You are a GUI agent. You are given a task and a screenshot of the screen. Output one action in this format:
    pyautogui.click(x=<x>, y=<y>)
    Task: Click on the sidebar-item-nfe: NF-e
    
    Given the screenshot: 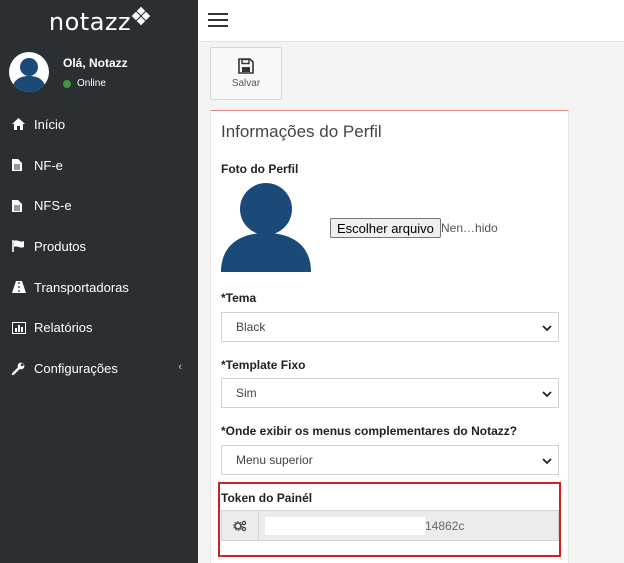 What is the action you would take?
    pyautogui.click(x=99, y=165)
    